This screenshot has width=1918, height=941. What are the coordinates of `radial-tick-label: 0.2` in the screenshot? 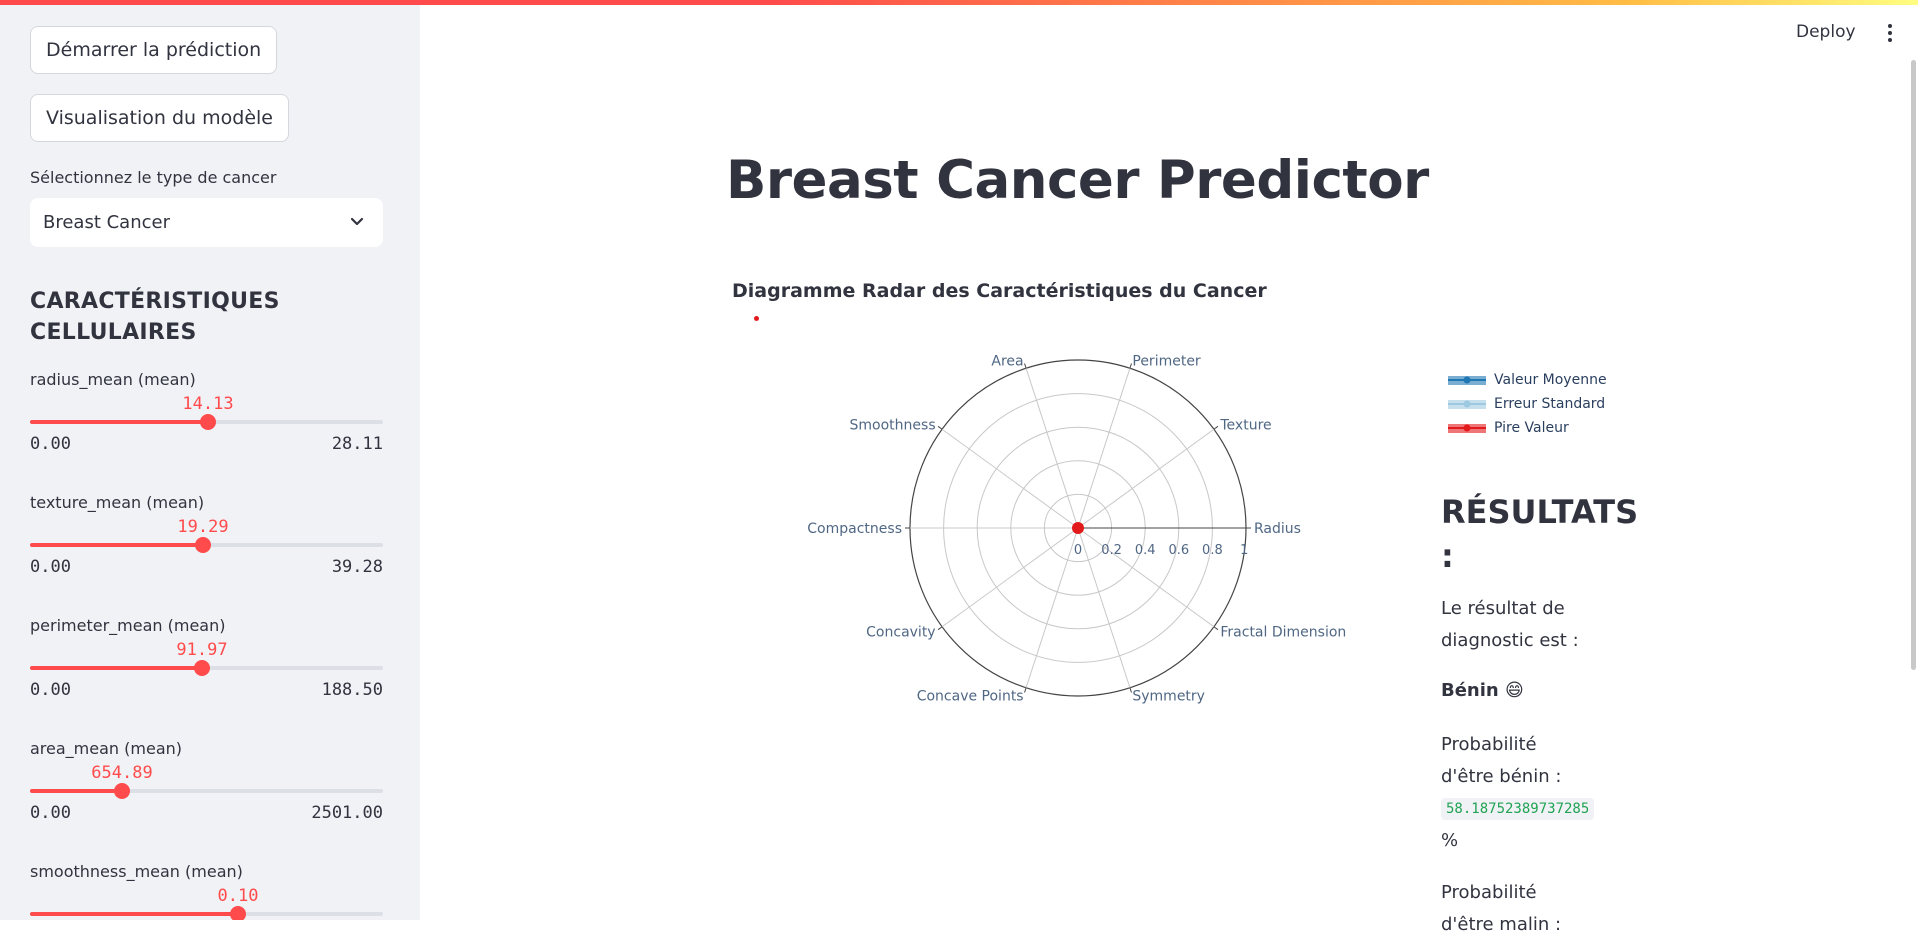 It's located at (1111, 550).